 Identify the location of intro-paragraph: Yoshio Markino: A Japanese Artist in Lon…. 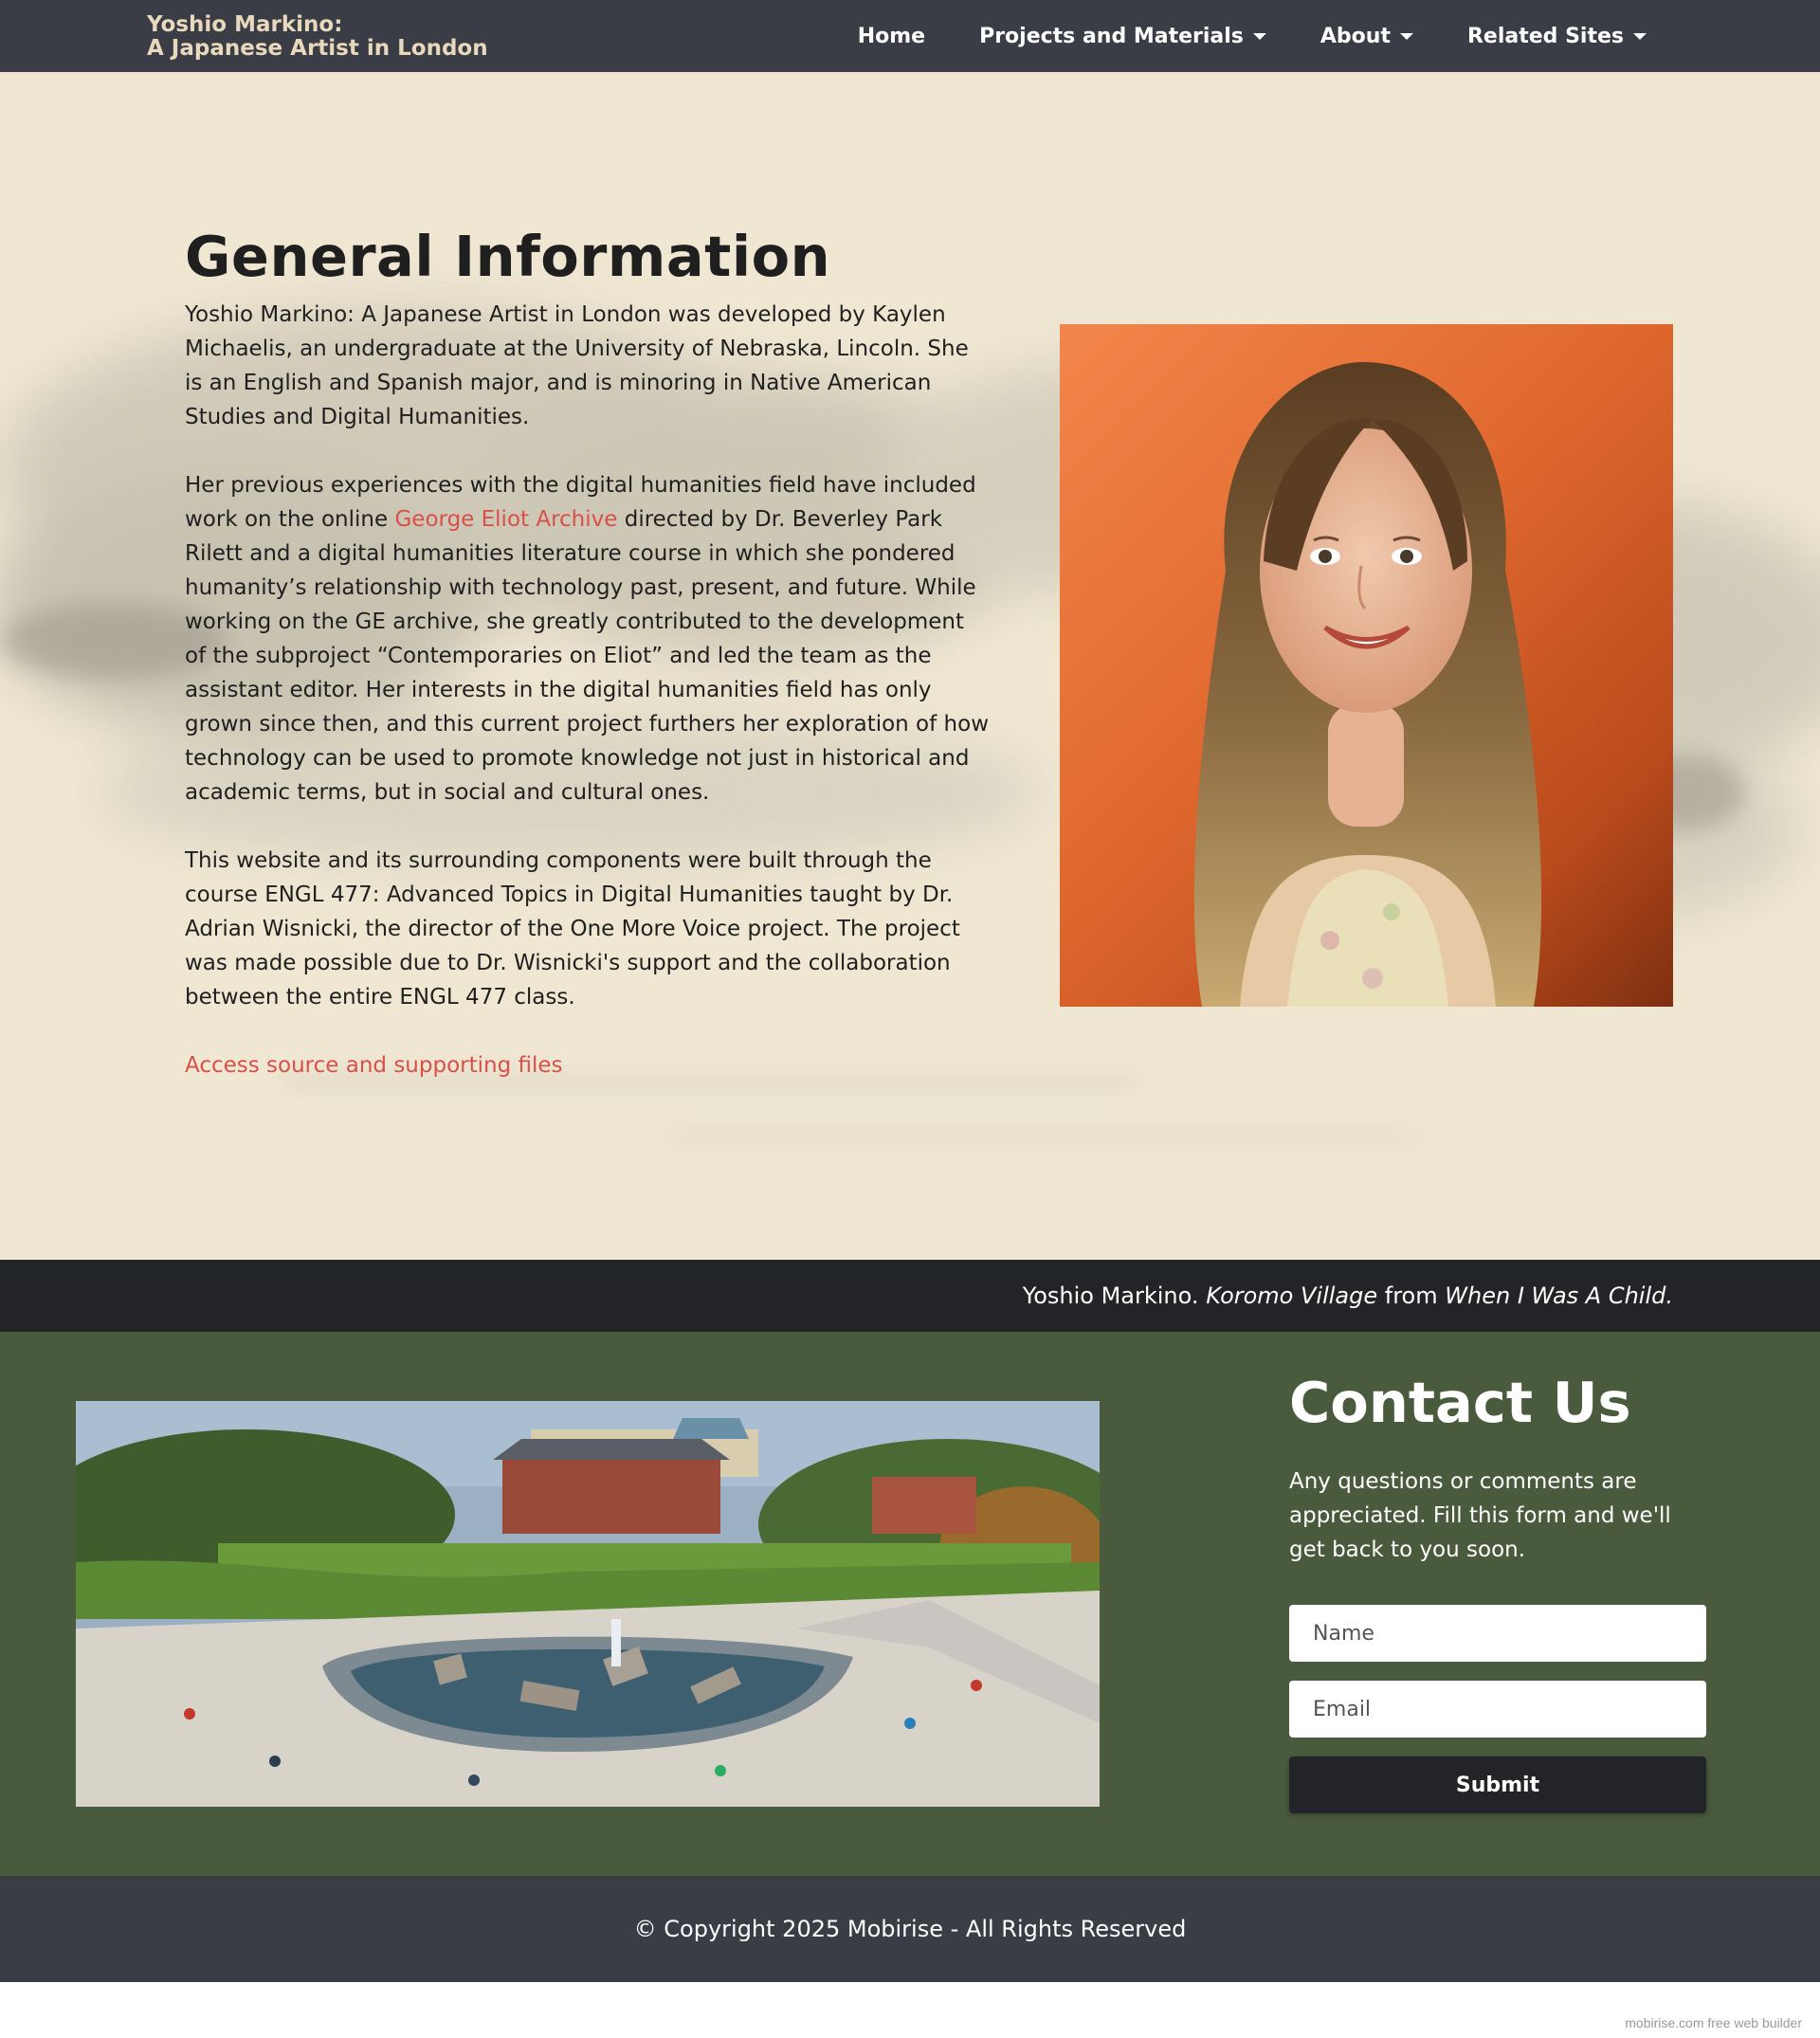
(577, 365).